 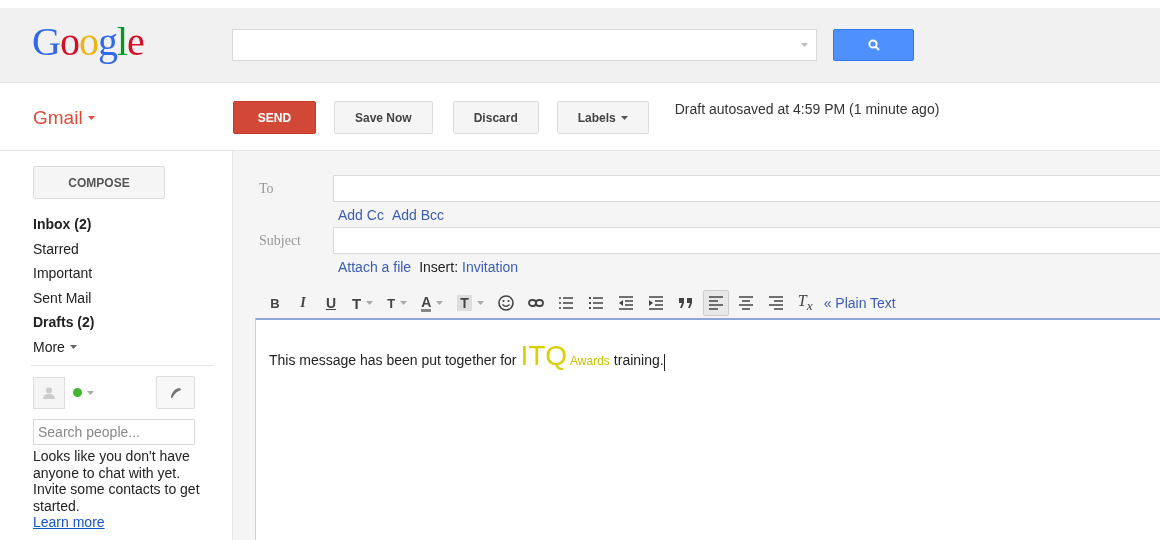 I want to click on link: Add Cc, so click(x=361, y=214).